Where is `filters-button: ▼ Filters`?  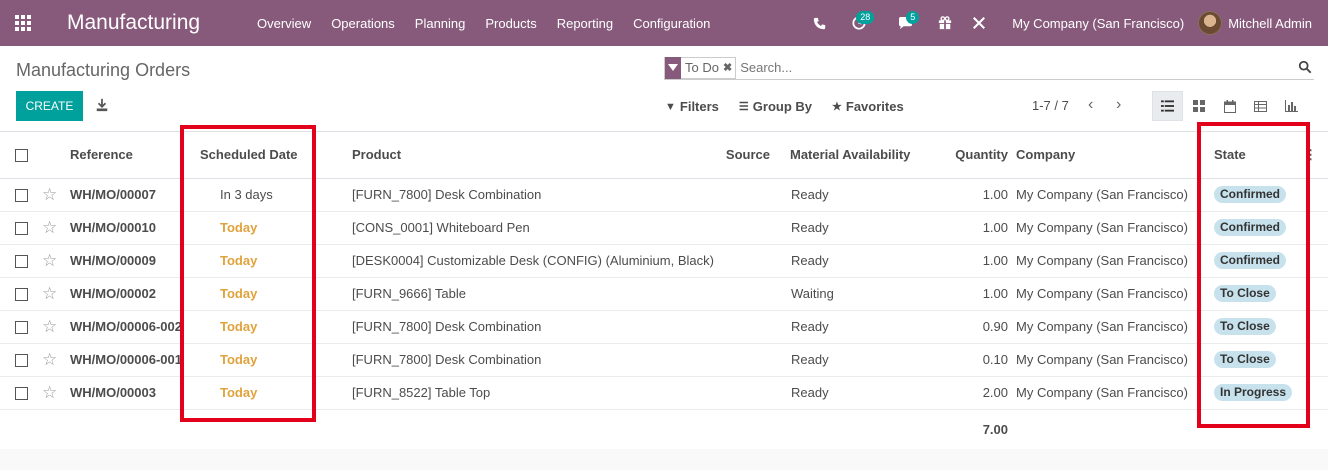 filters-button: ▼ Filters is located at coordinates (692, 106).